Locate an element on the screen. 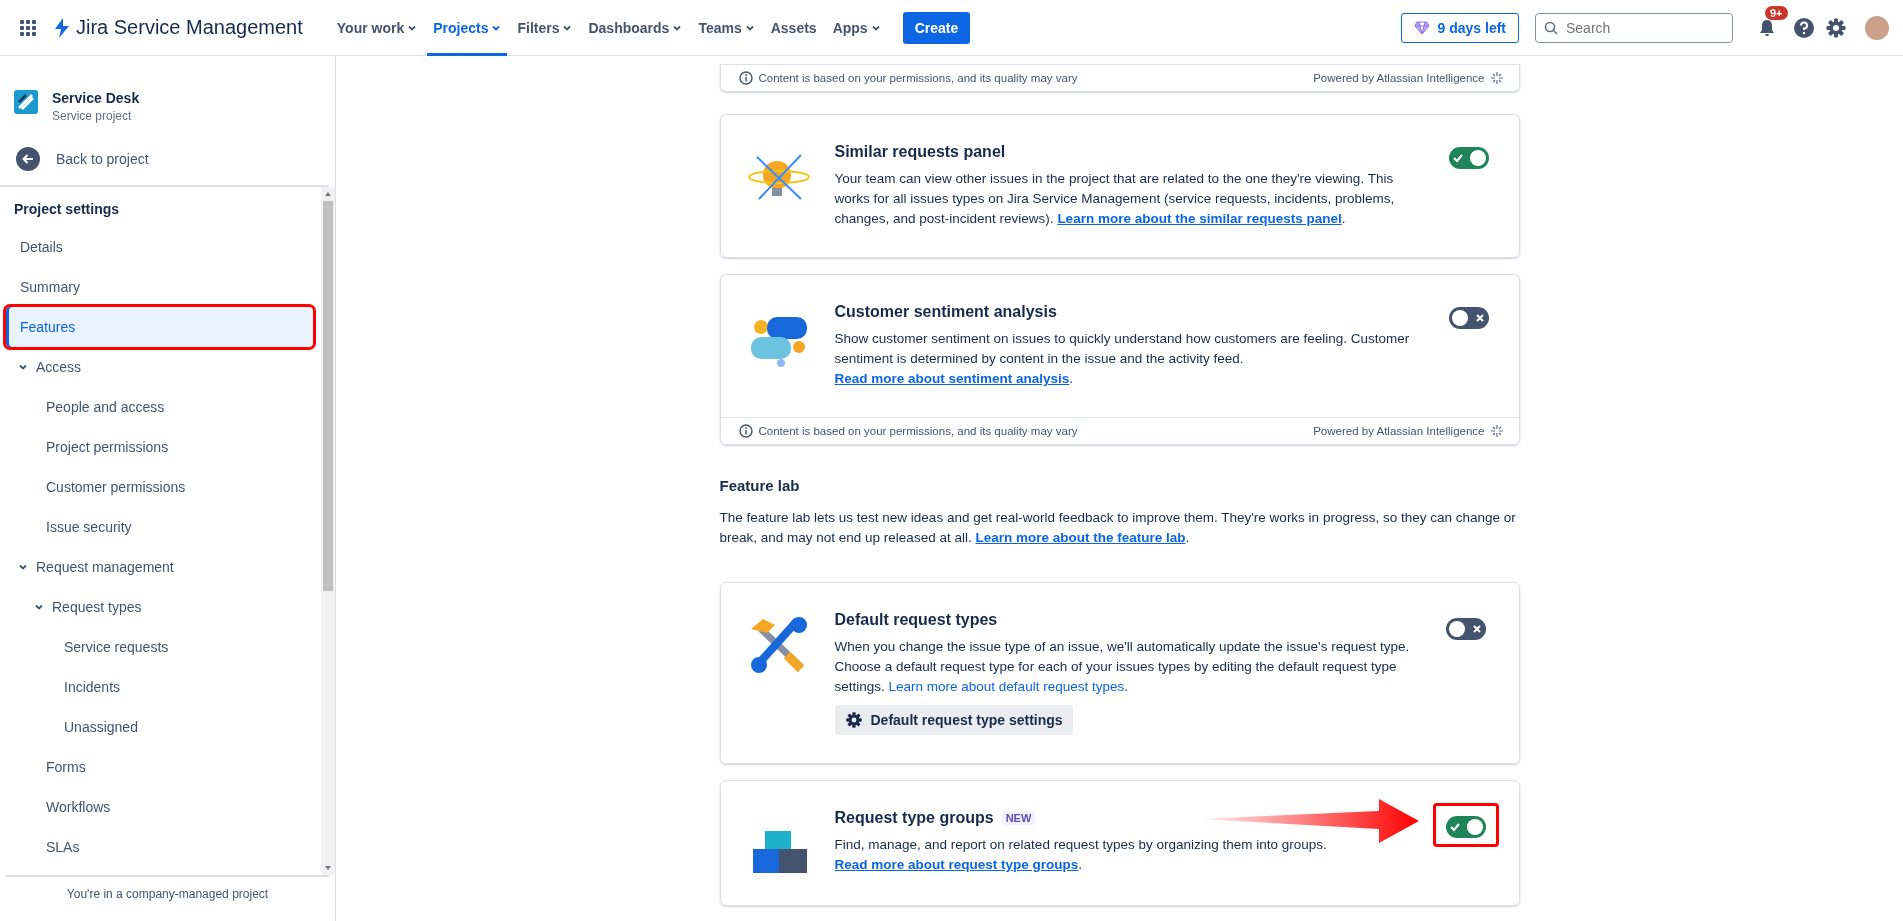 The width and height of the screenshot is (1903, 921). sidebar-item: Summary is located at coordinates (159, 287).